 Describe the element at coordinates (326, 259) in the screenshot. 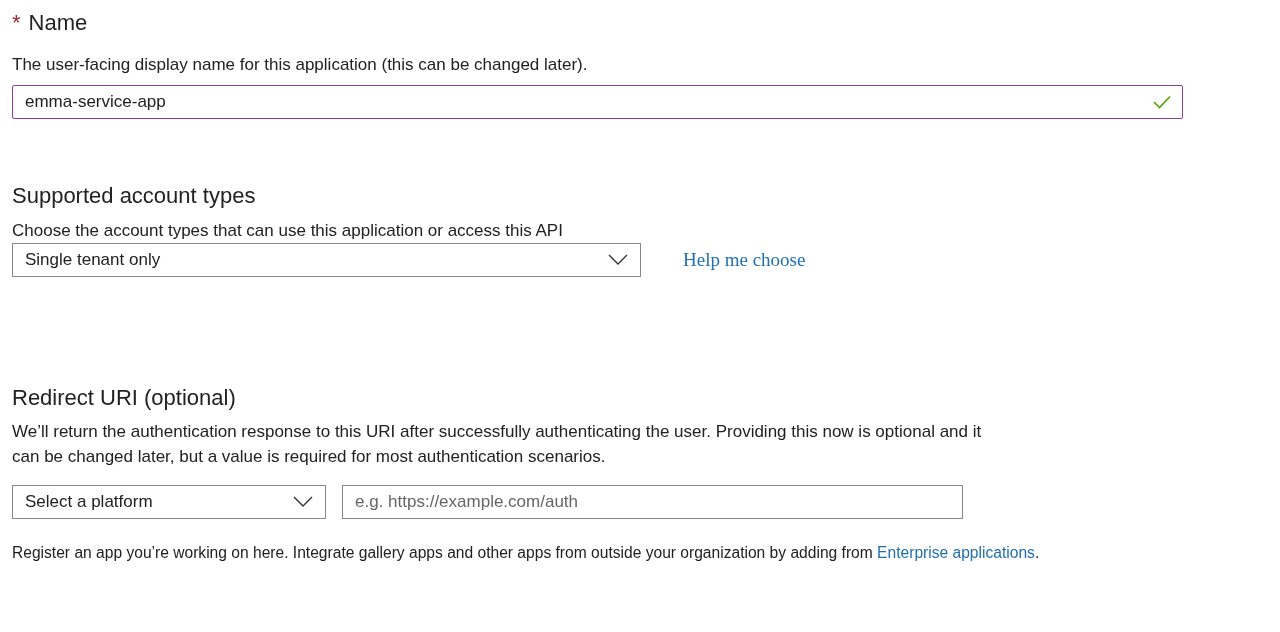

I see `account-type-select: Single tenant only` at that location.